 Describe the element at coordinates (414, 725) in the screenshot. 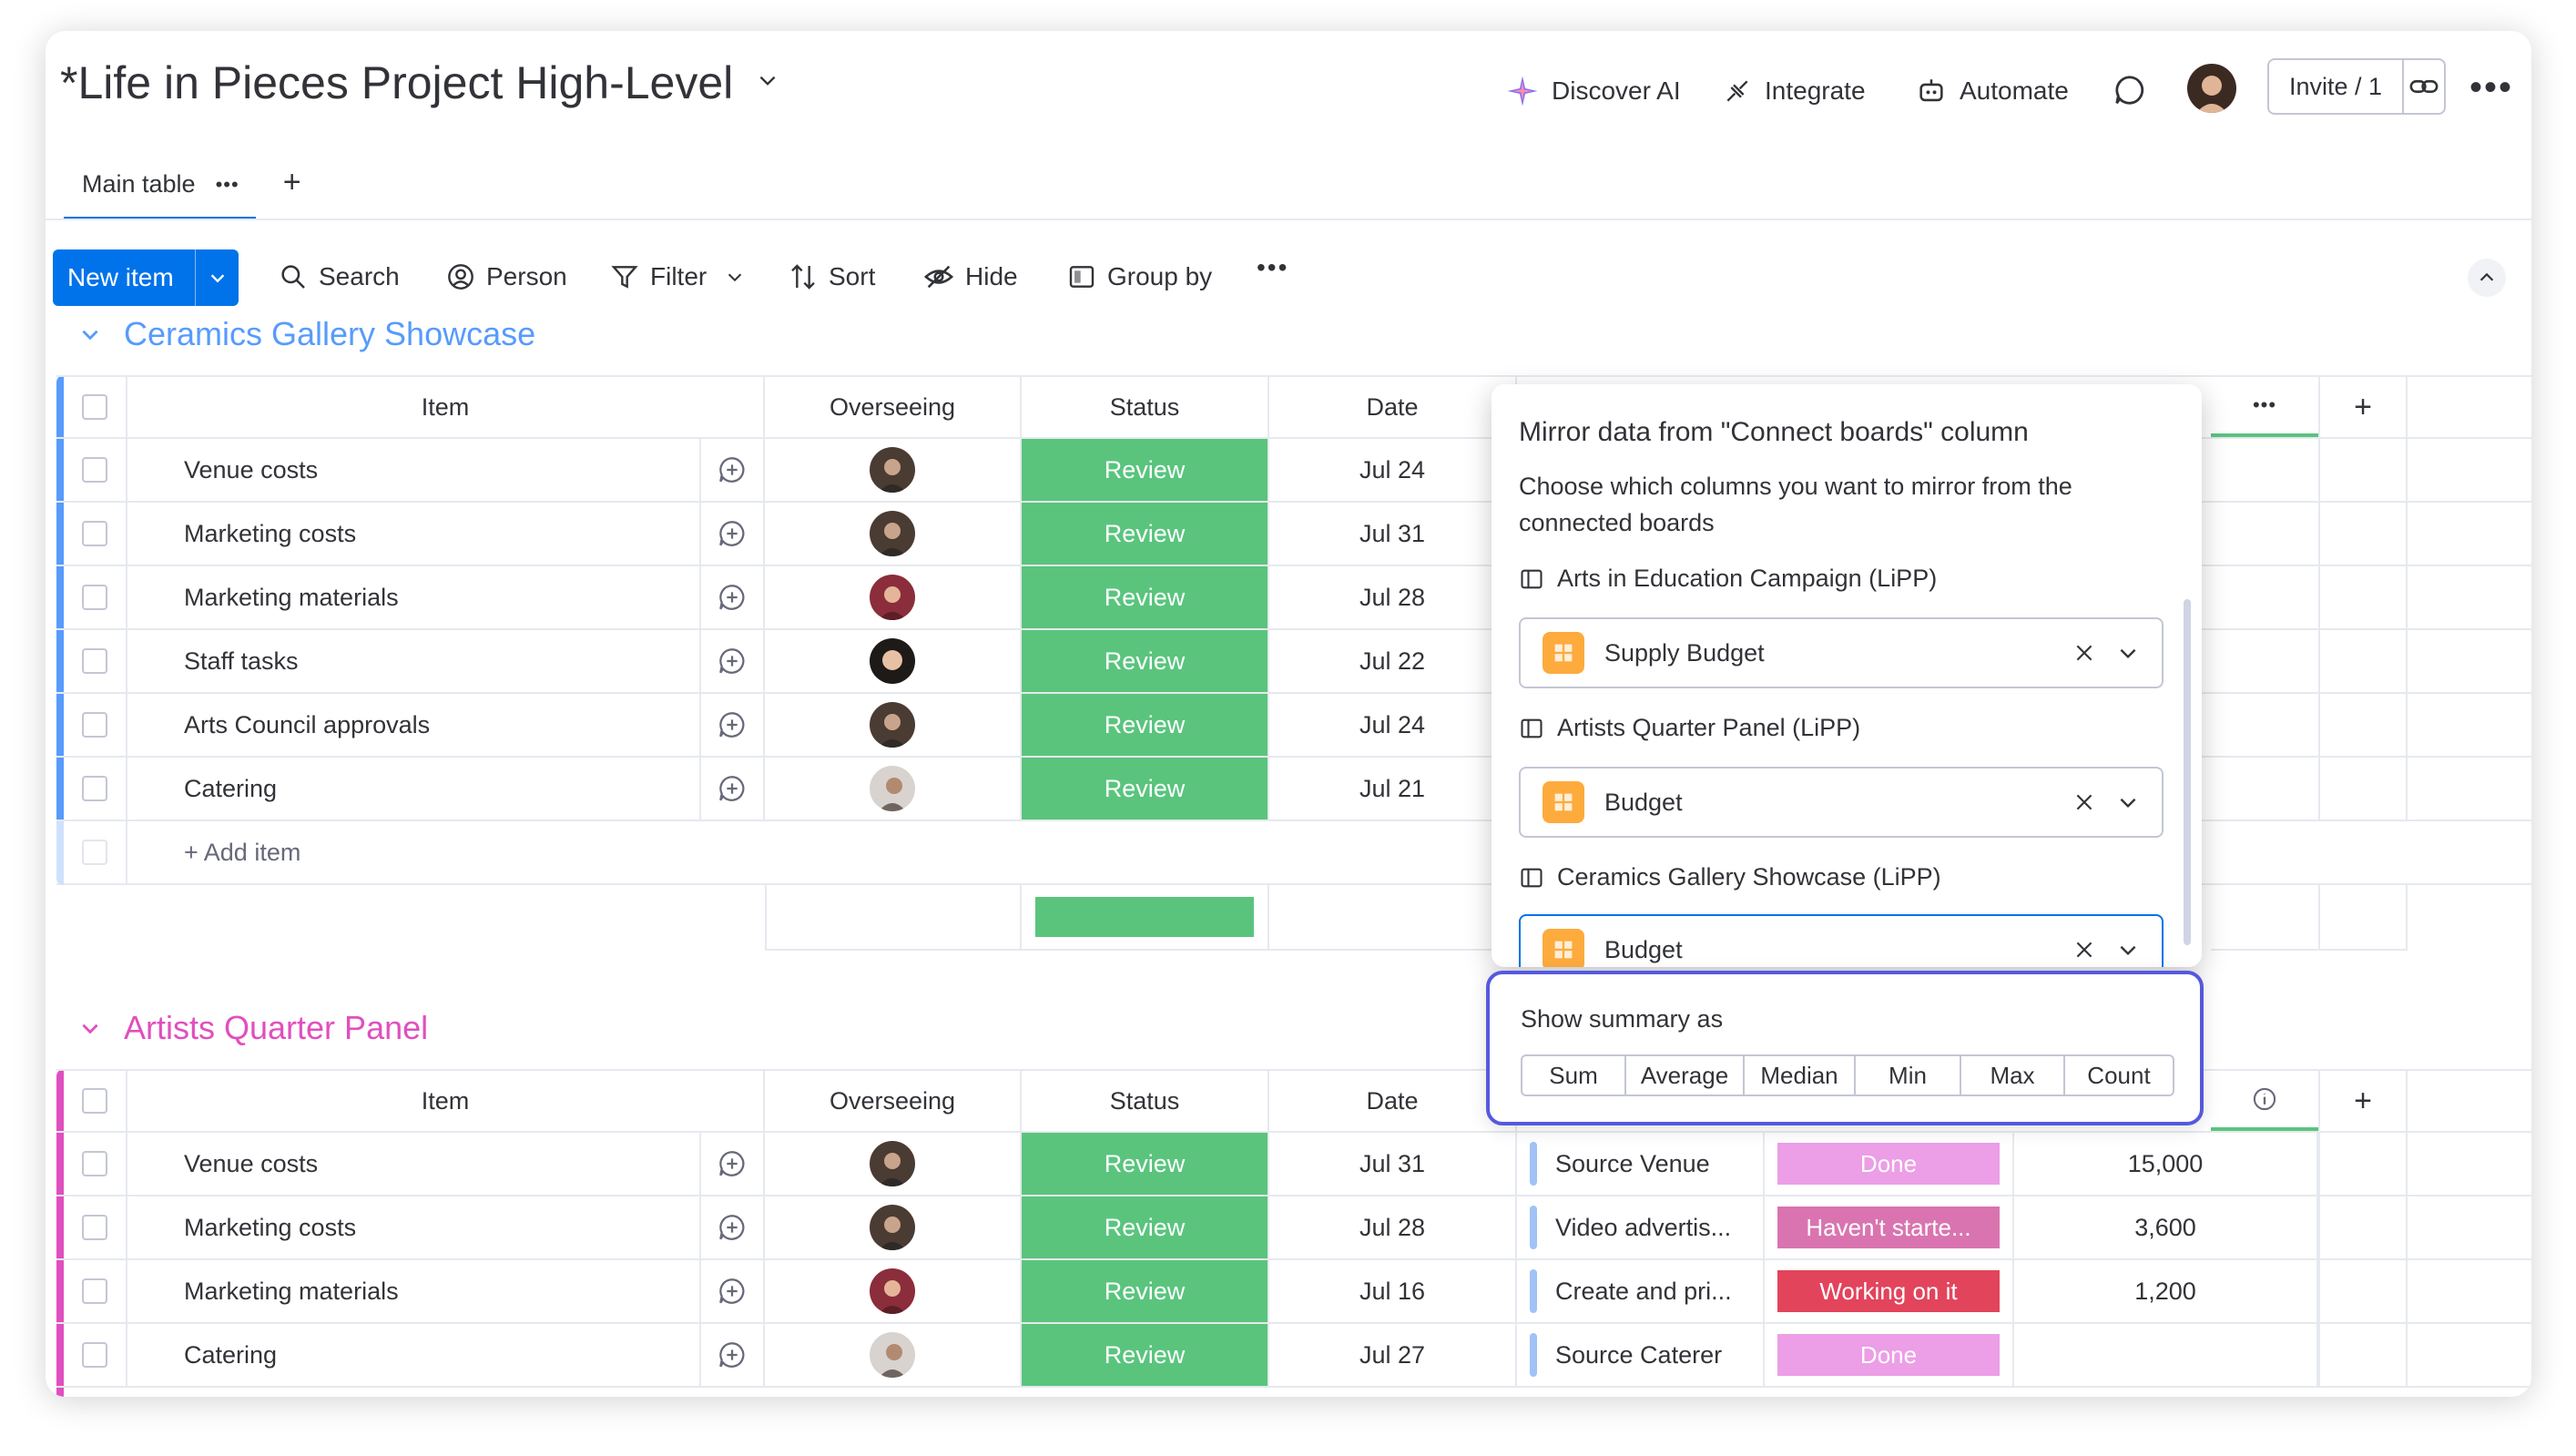

I see `item-name: Arts Council approvals` at that location.